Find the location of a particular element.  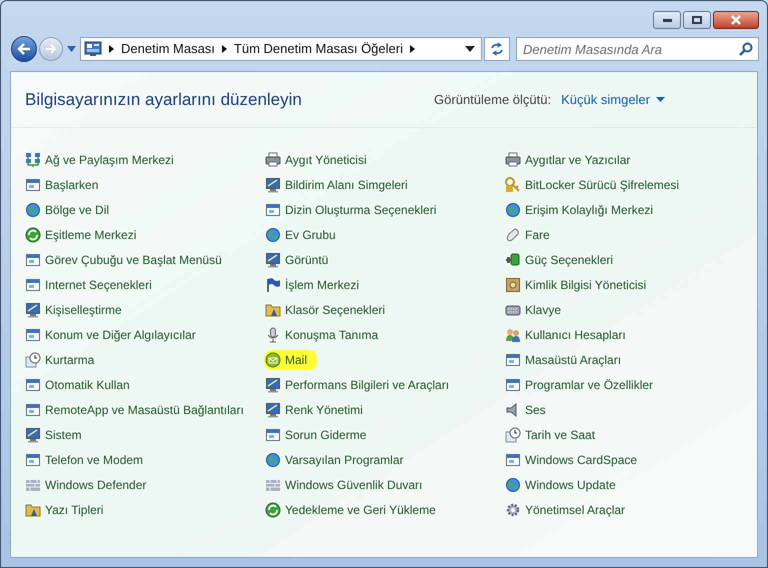

applet-link: Yazı Tipleri is located at coordinates (64, 510).